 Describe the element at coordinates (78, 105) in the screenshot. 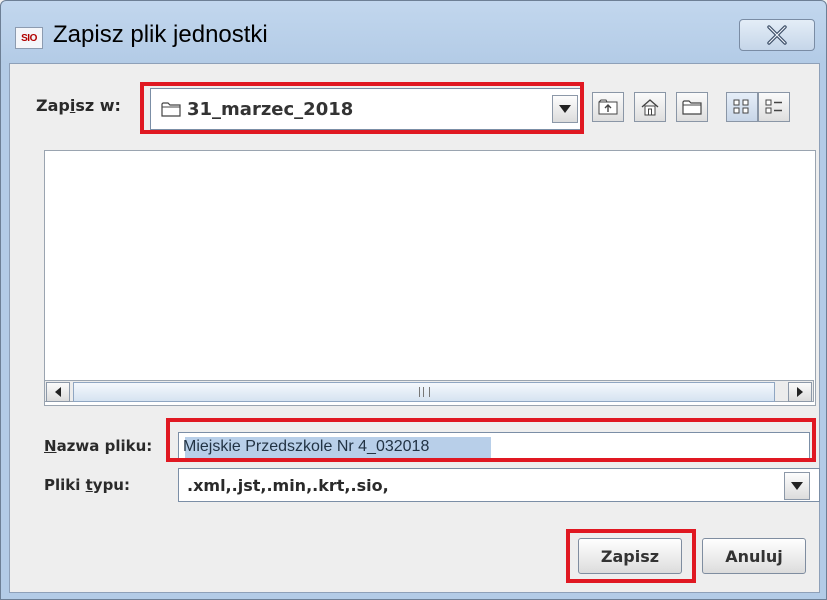

I see `save-in-label: Zapisz w:` at that location.